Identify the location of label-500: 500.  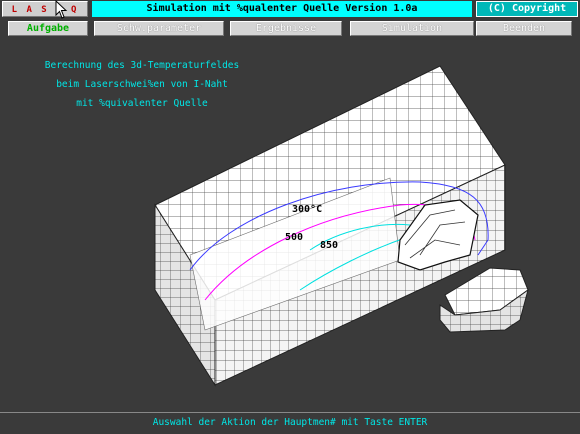
(294, 237).